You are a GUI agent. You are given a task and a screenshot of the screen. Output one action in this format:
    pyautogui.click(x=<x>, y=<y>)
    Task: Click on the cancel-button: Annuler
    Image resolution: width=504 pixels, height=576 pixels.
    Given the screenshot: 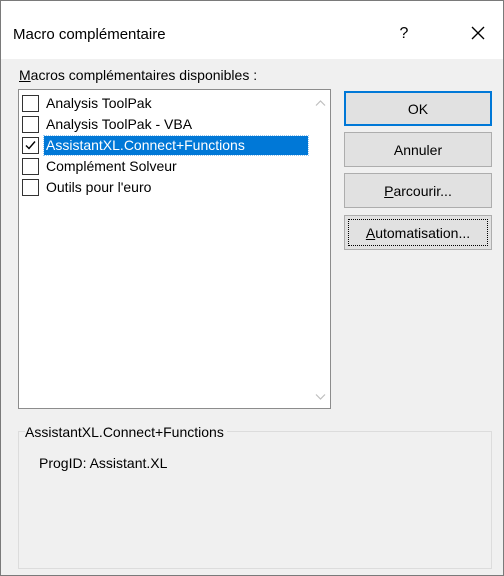 What is the action you would take?
    pyautogui.click(x=418, y=149)
    